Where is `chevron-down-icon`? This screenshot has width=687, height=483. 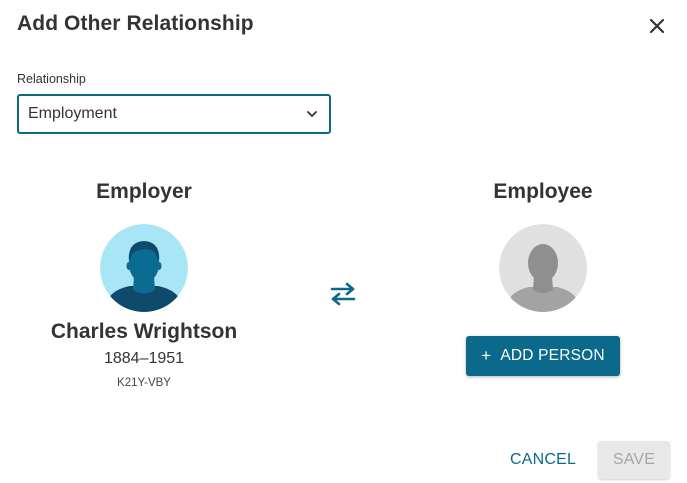 chevron-down-icon is located at coordinates (312, 114).